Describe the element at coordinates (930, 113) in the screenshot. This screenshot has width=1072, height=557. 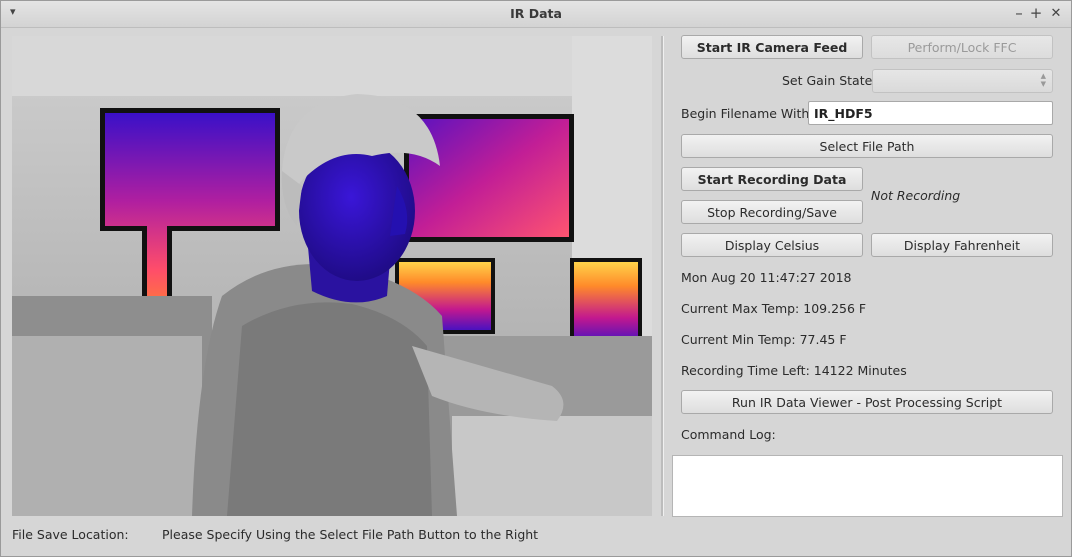
I see `filename-input: IR_HDF5` at that location.